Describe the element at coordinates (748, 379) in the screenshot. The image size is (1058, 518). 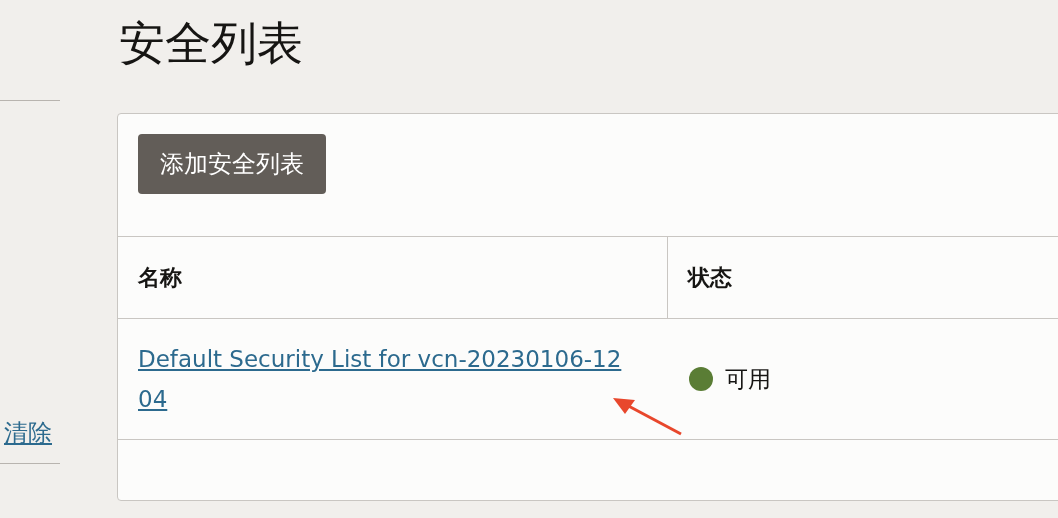
I see `status-text: 可用` at that location.